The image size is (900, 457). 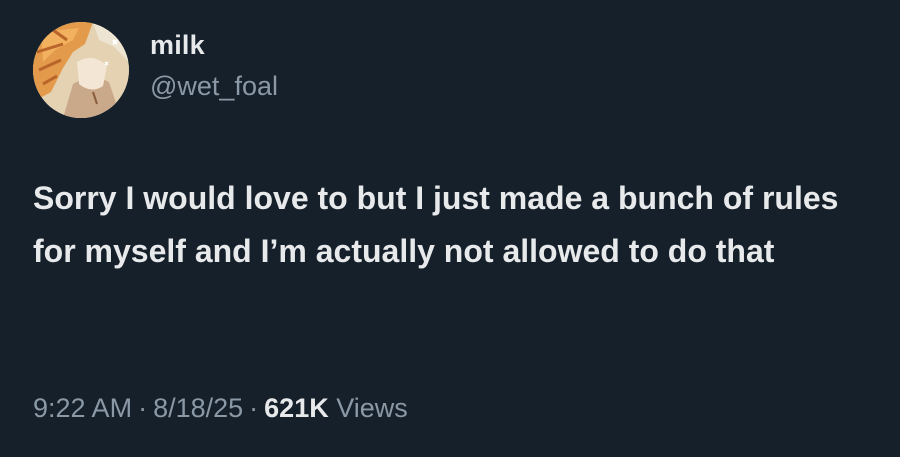 What do you see at coordinates (214, 45) in the screenshot?
I see `display-name: milk` at bounding box center [214, 45].